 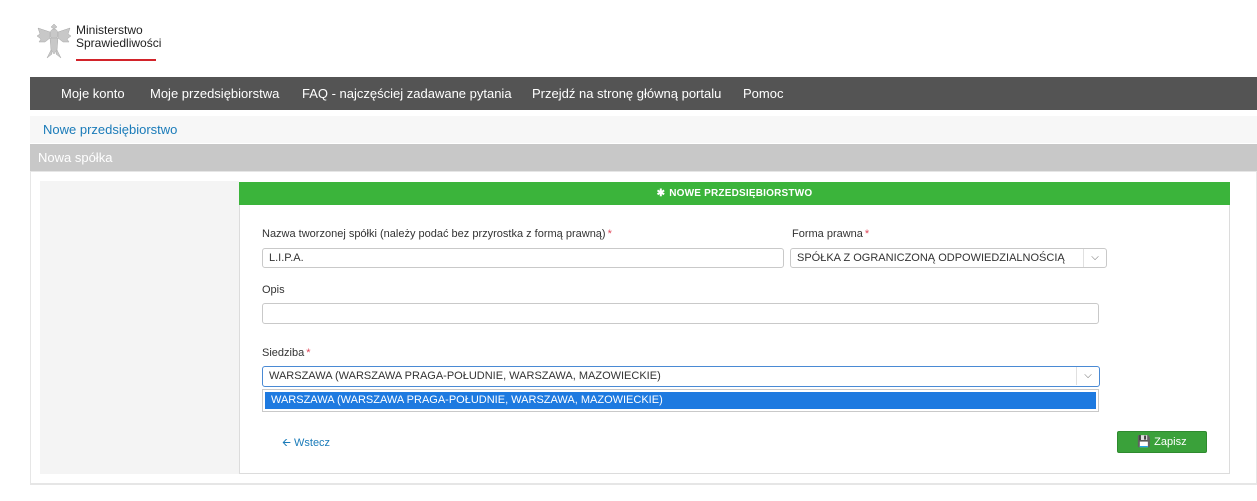 What do you see at coordinates (312, 443) in the screenshot?
I see `back-link-label: Wstecz` at bounding box center [312, 443].